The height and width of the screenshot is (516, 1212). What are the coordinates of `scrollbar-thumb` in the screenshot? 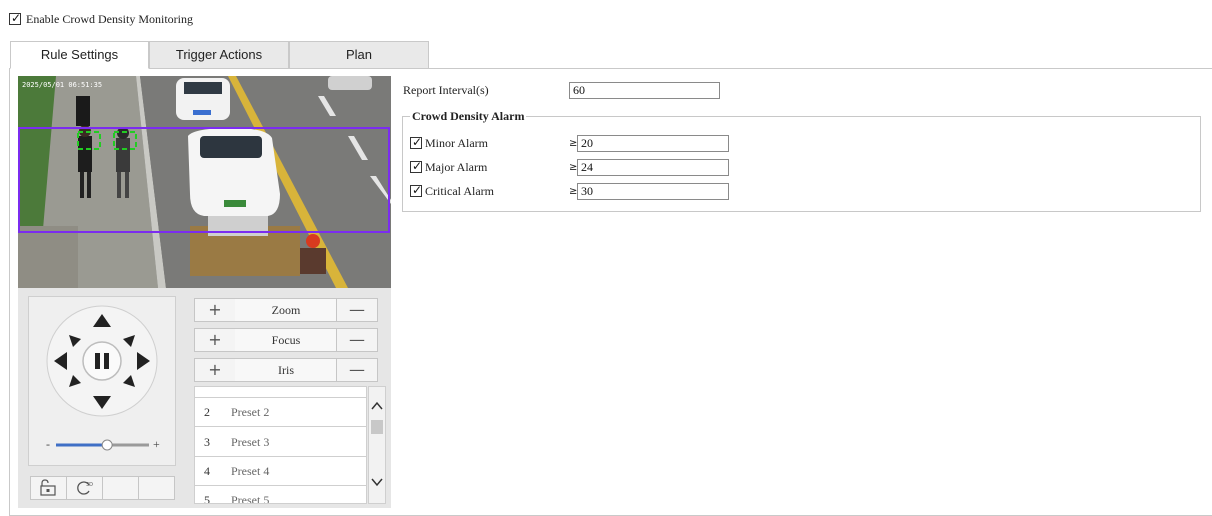 It's located at (377, 427).